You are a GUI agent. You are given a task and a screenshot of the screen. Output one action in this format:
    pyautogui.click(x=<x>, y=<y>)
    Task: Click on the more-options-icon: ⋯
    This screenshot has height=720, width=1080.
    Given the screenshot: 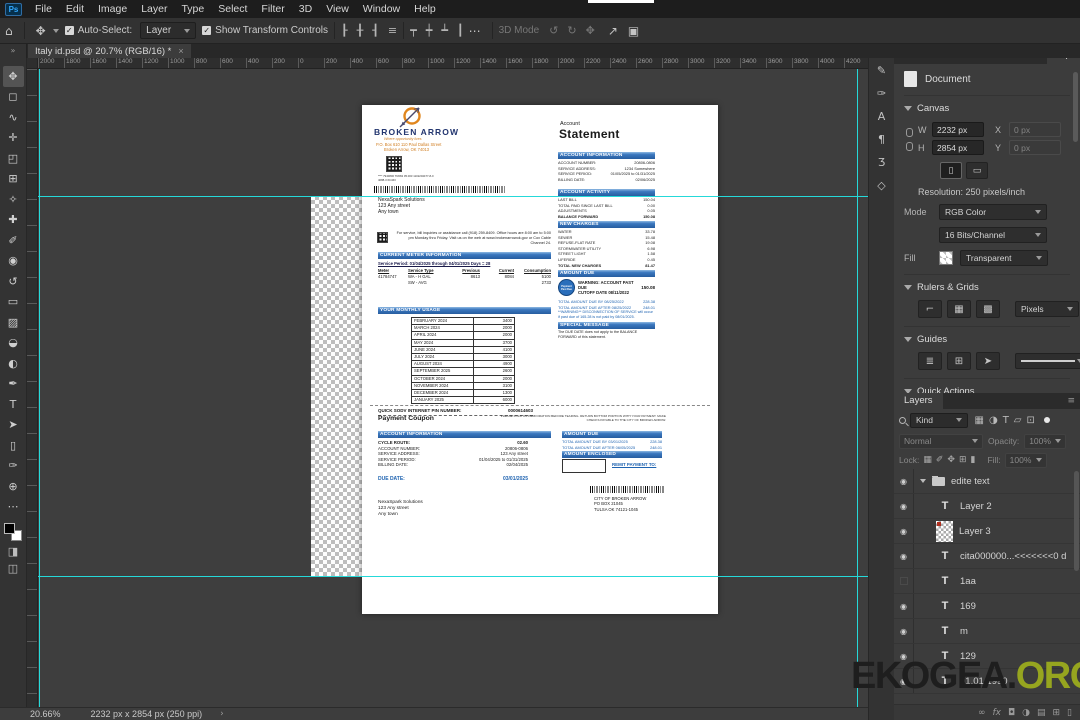 What is the action you would take?
    pyautogui.click(x=475, y=31)
    